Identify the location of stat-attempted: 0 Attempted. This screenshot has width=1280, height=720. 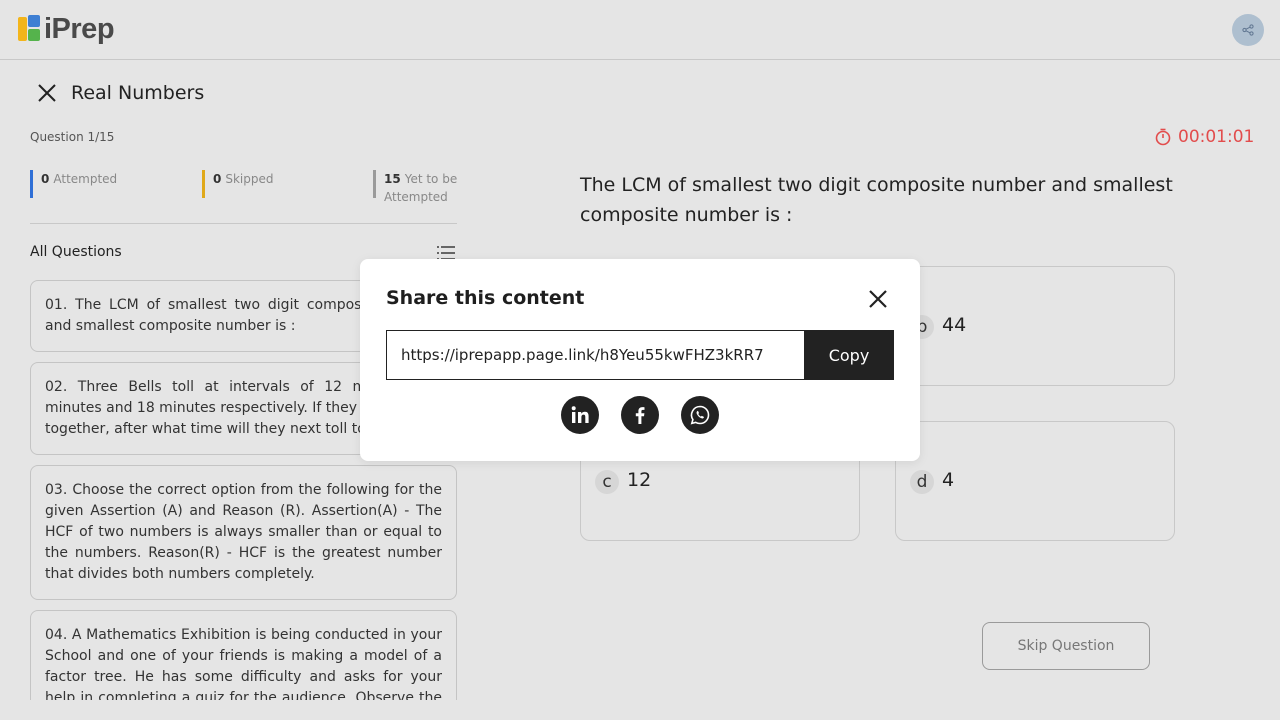
(73, 184).